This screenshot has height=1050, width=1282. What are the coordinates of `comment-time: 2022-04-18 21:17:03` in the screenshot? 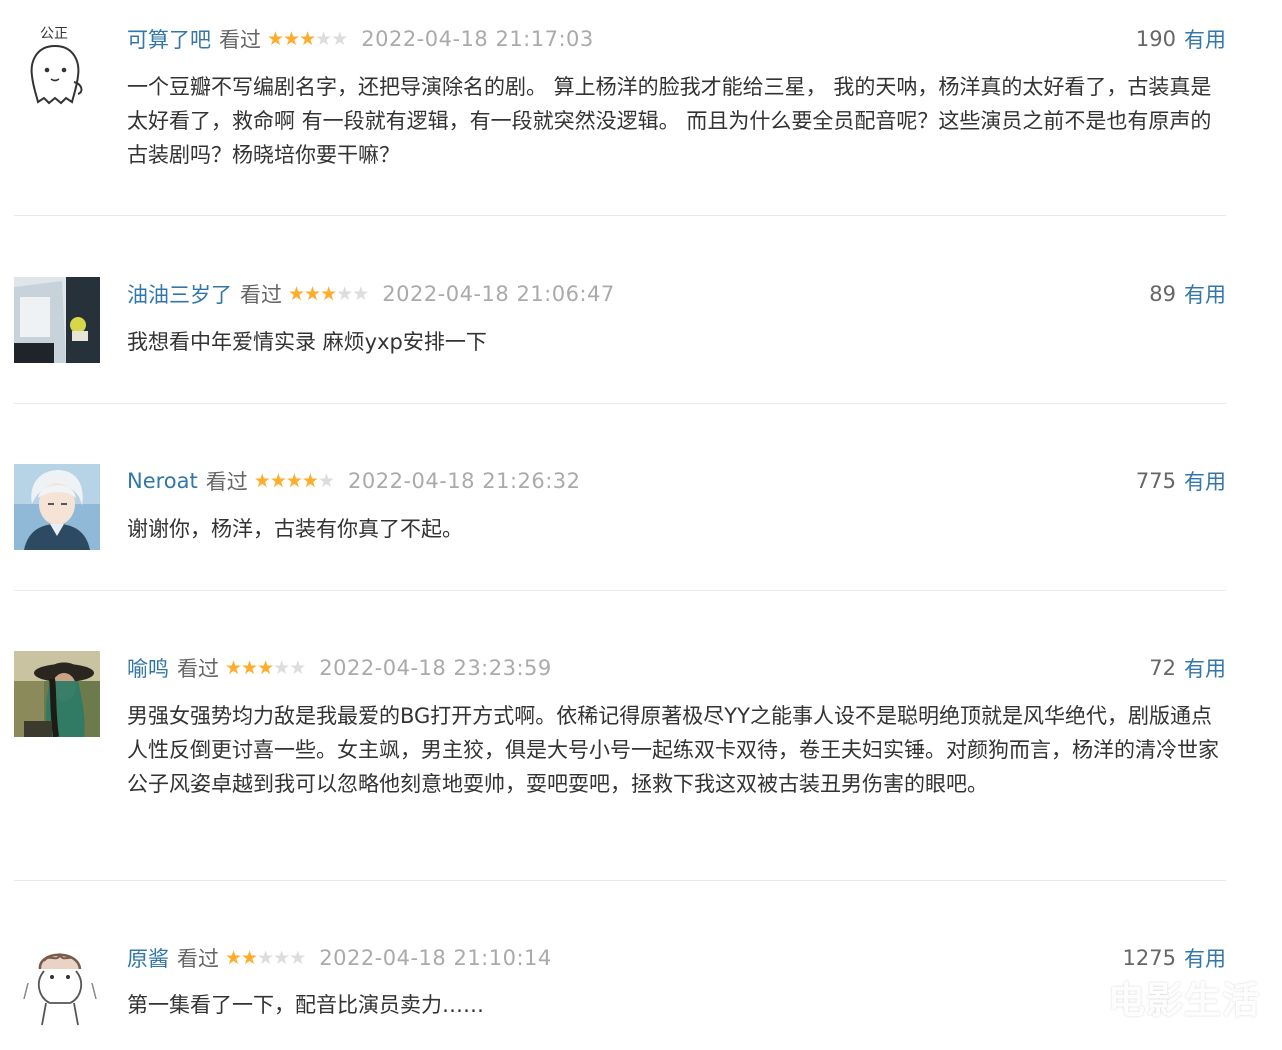 It's located at (477, 39).